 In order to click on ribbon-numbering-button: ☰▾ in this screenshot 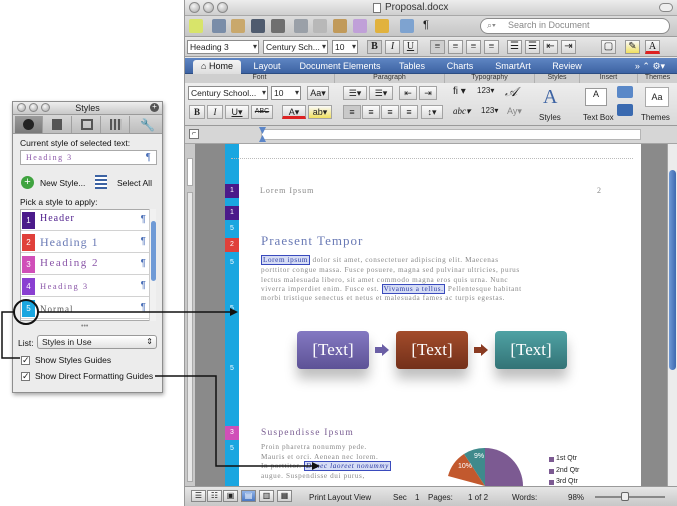, I will do `click(381, 93)`.